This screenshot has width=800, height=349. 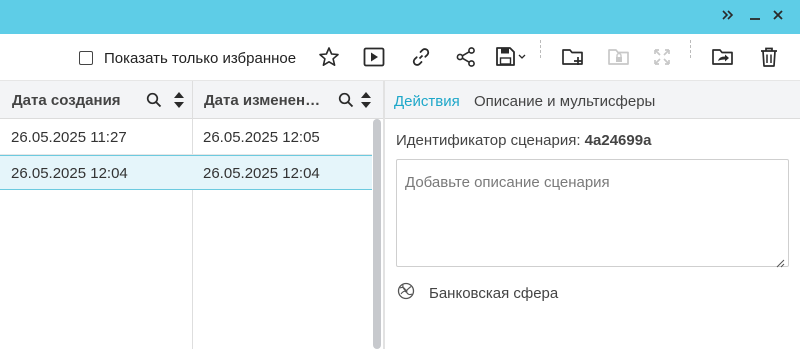 What do you see at coordinates (427, 101) in the screenshot?
I see `tab-actions: Действия` at bounding box center [427, 101].